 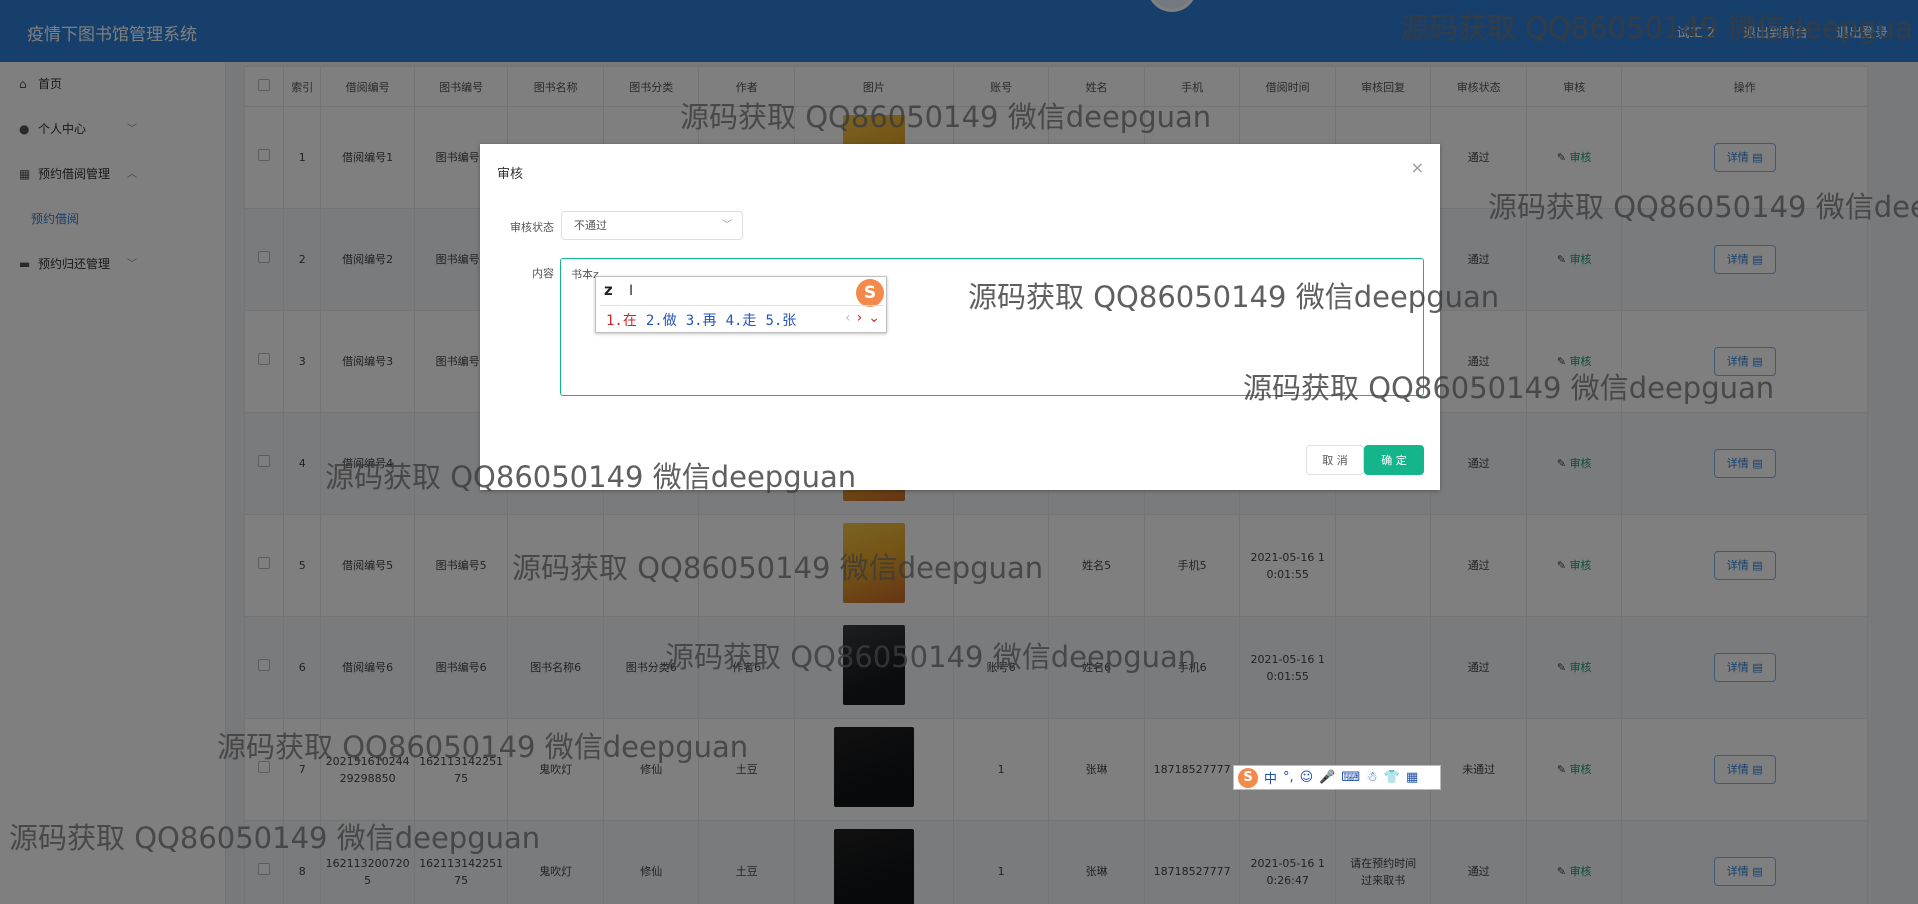 I want to click on user-icon: ☃, so click(x=1372, y=777).